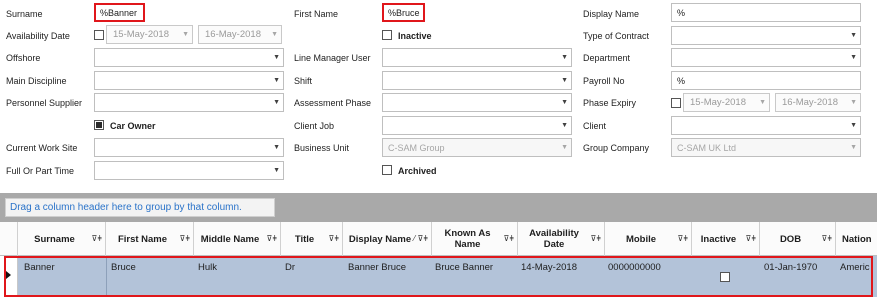  Describe the element at coordinates (377, 267) in the screenshot. I see `cell-display-name: Banner Bruce` at that location.